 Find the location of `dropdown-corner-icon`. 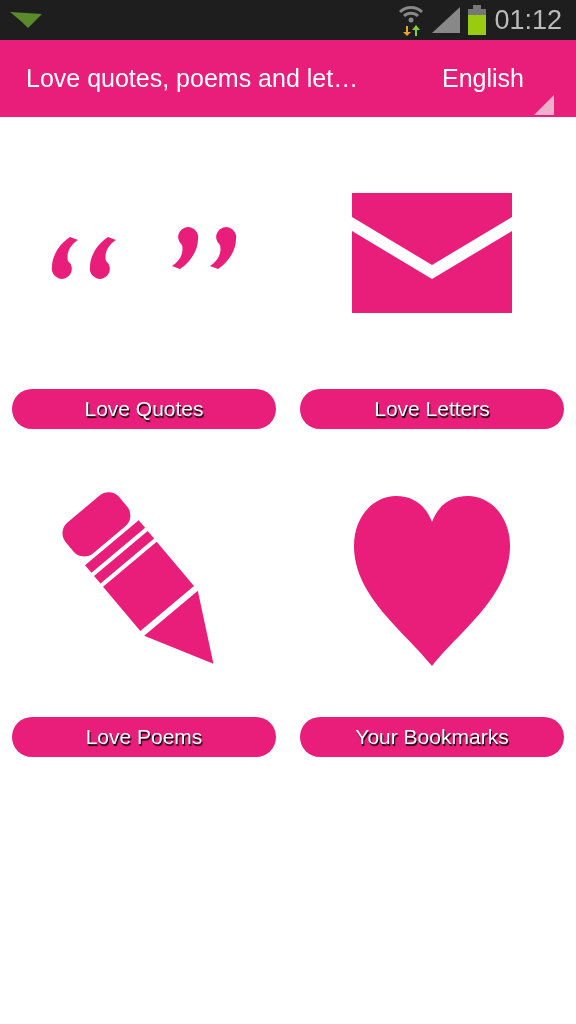

dropdown-corner-icon is located at coordinates (544, 105).